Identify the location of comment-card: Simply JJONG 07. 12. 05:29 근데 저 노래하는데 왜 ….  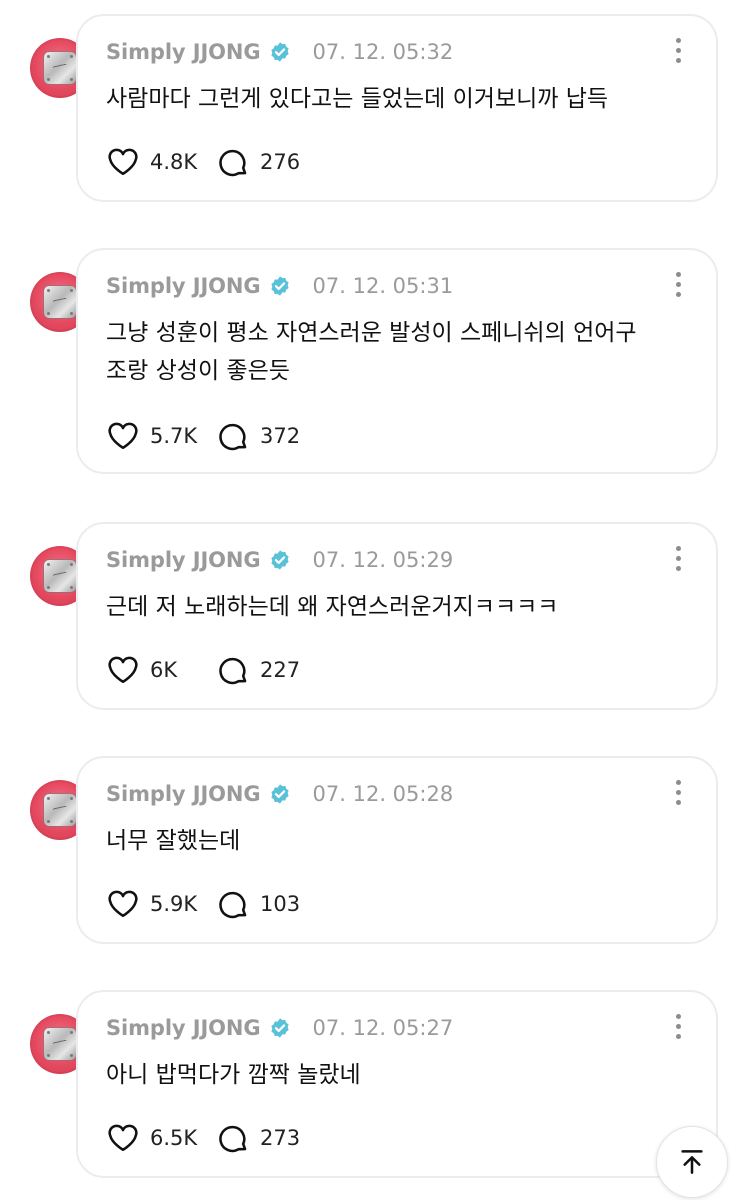
(397, 616).